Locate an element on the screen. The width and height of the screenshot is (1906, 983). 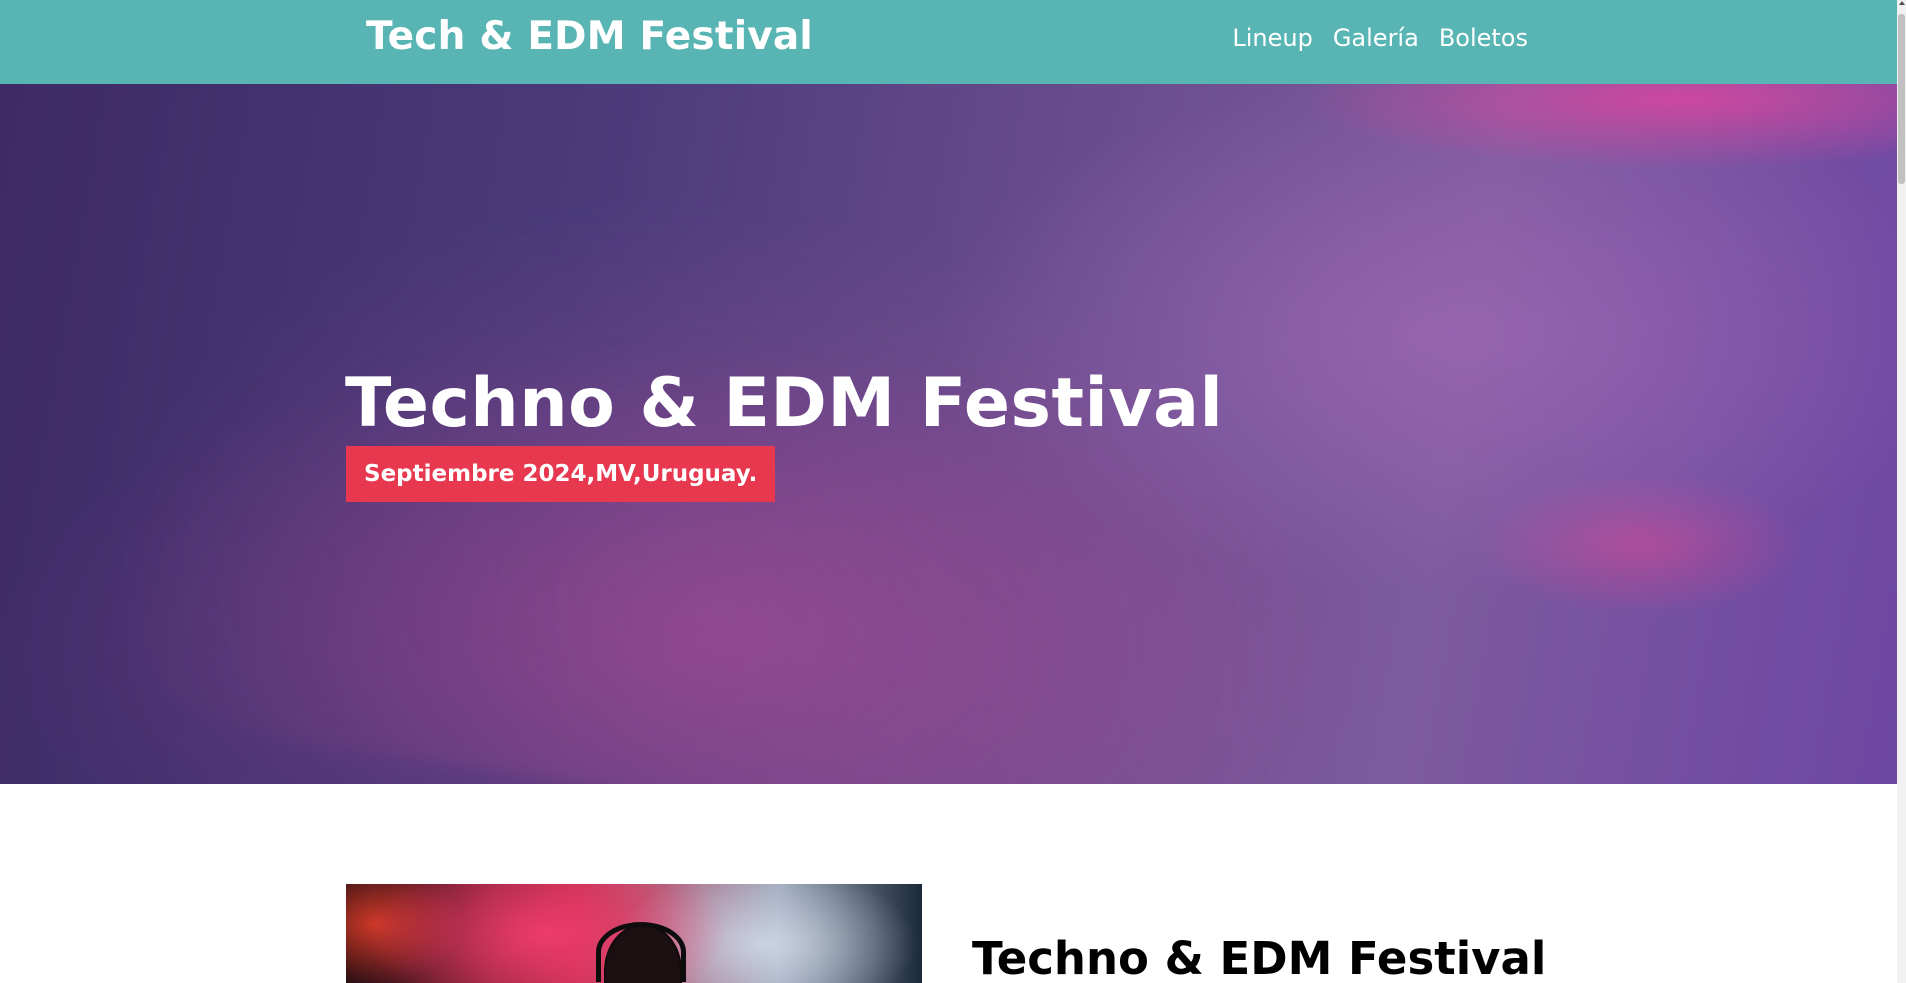
hero-date-badge: Septiembre 2024,MV,Uruguay. is located at coordinates (561, 474).